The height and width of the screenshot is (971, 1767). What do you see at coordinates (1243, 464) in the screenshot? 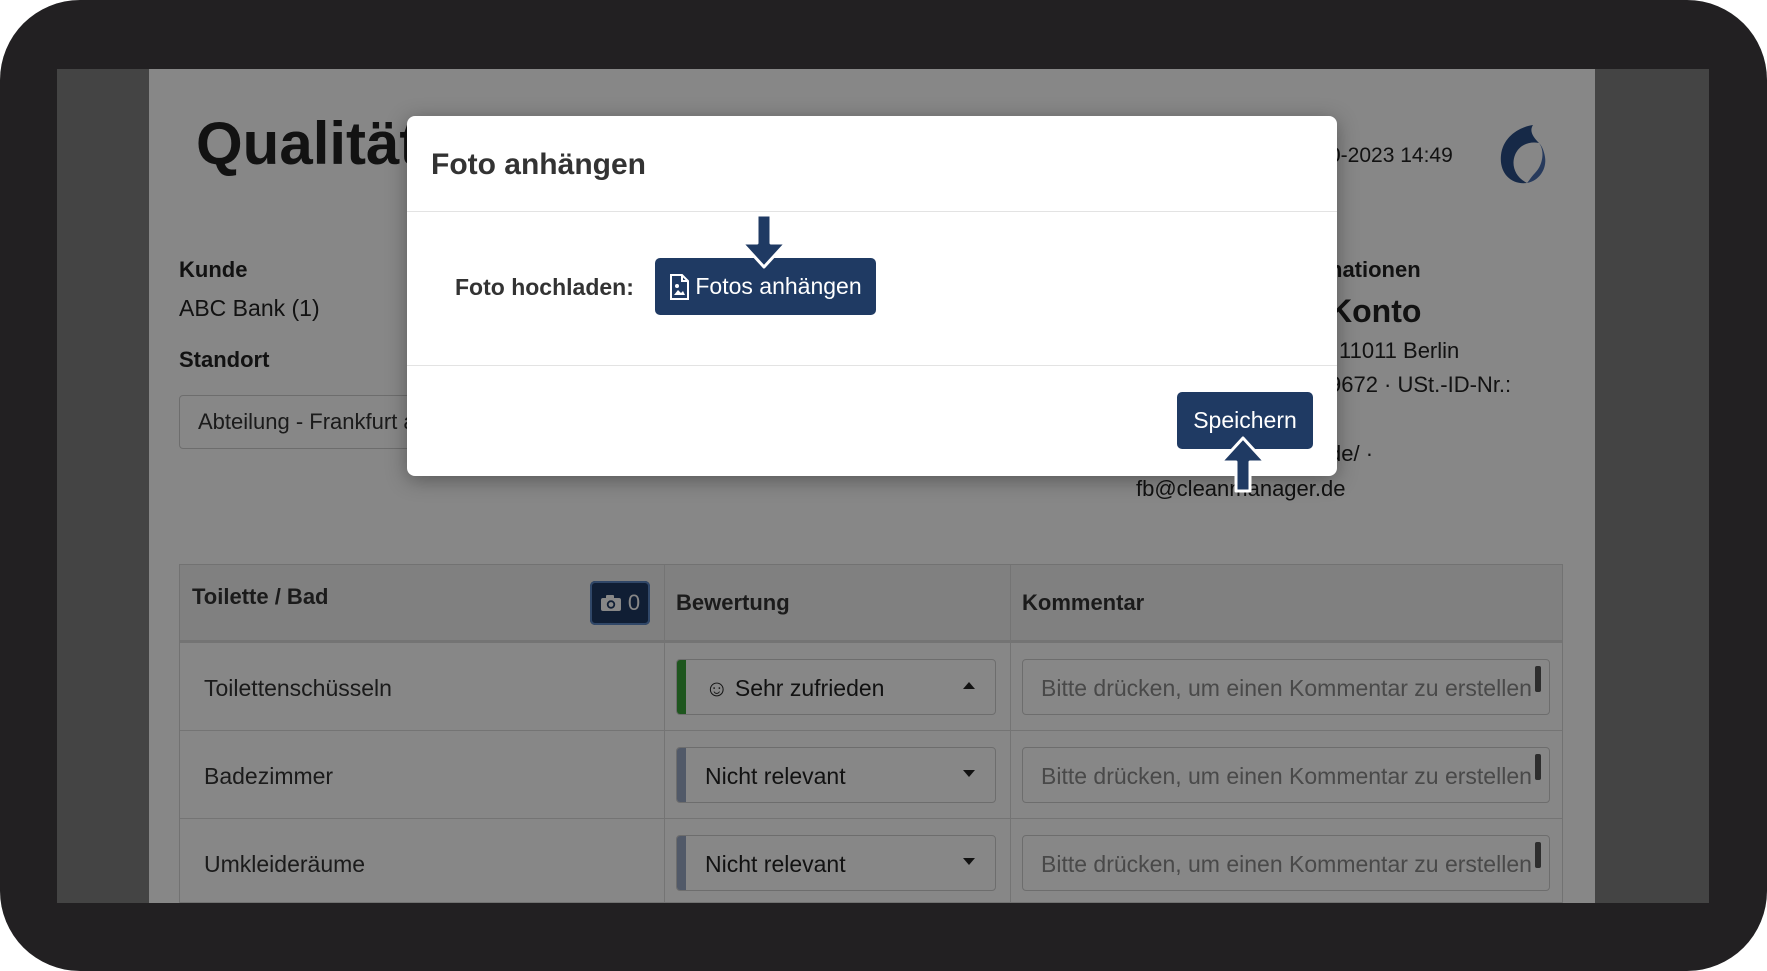
I see `arrow-up-icon` at bounding box center [1243, 464].